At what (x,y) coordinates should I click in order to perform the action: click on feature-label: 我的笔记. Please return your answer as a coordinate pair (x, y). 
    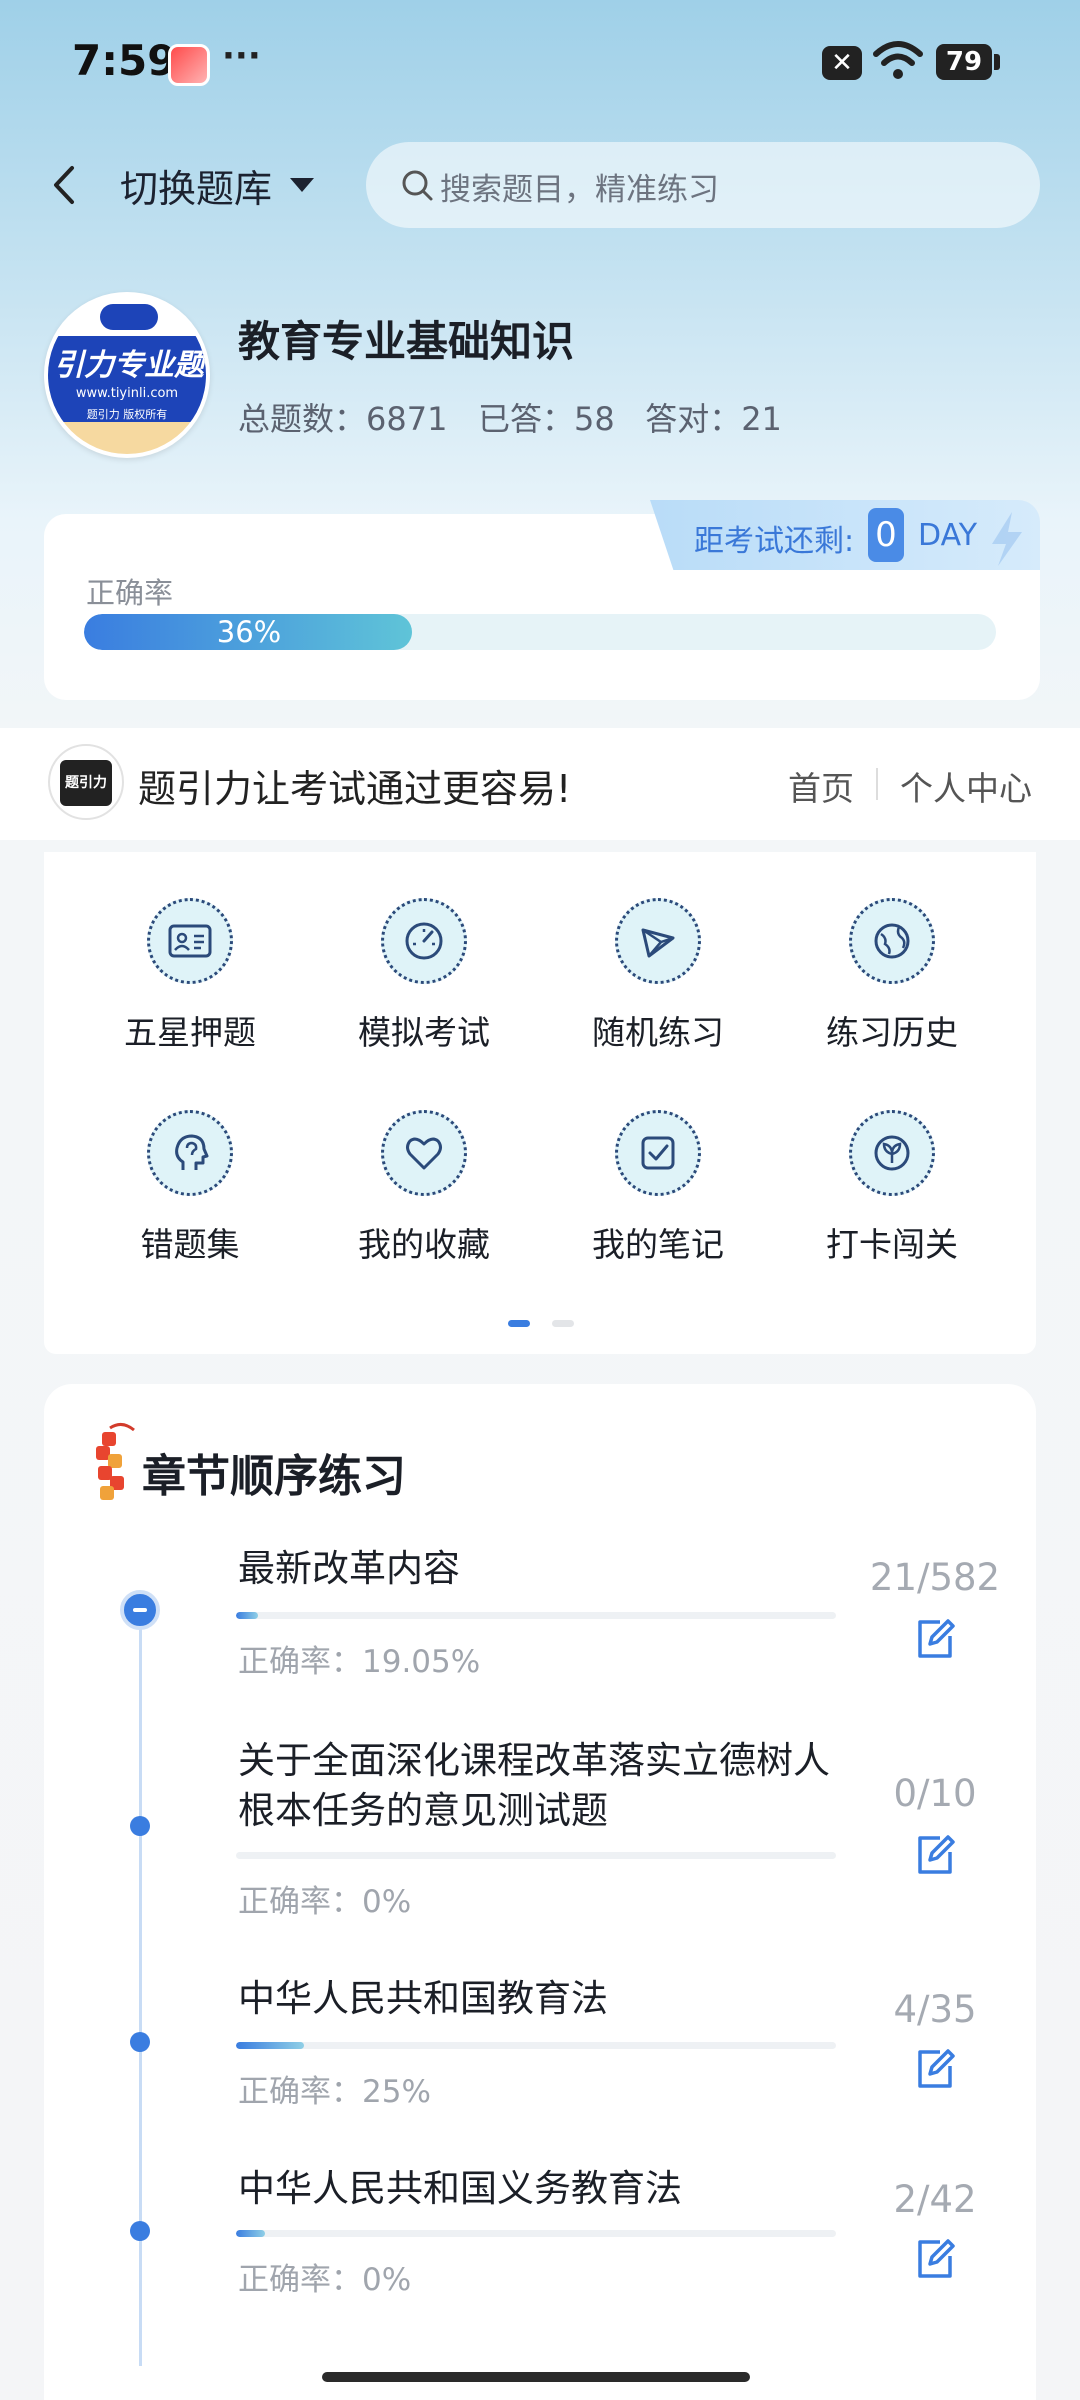
    Looking at the image, I should click on (658, 1244).